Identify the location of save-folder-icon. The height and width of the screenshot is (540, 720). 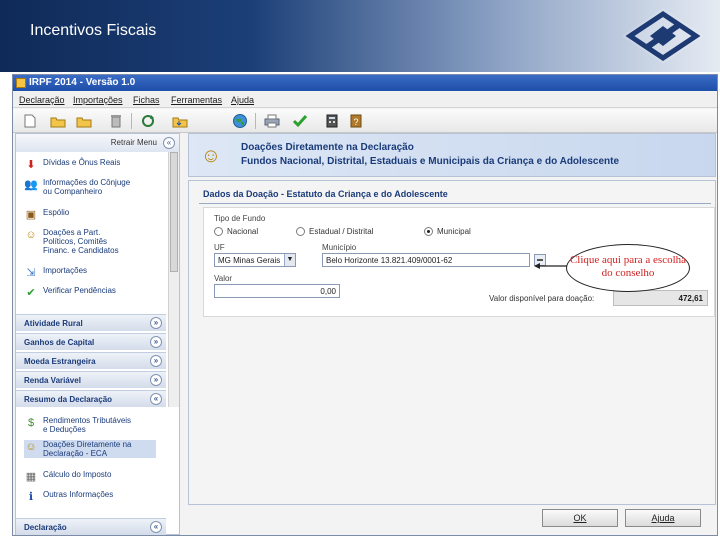
(180, 121).